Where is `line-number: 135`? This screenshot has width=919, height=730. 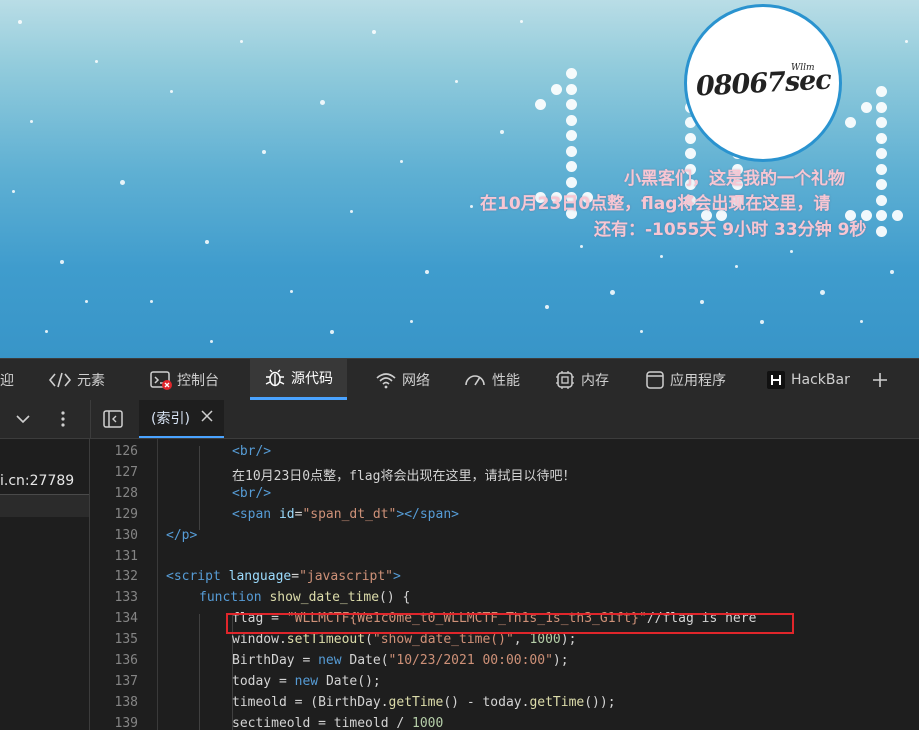 line-number: 135 is located at coordinates (114, 639).